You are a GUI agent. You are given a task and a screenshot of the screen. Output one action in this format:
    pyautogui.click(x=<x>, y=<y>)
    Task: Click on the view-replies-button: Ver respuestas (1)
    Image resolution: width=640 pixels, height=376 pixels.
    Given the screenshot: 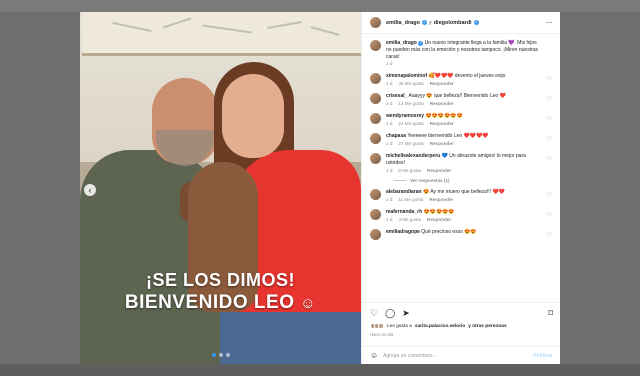 What is the action you would take?
    pyautogui.click(x=473, y=180)
    